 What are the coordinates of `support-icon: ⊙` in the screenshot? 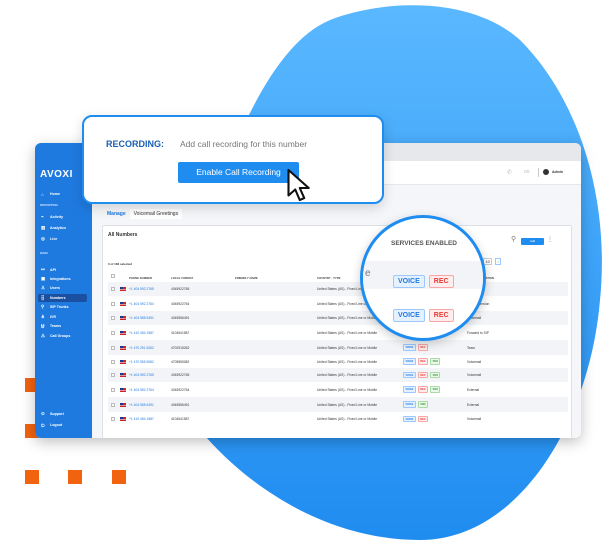 It's located at (43, 413).